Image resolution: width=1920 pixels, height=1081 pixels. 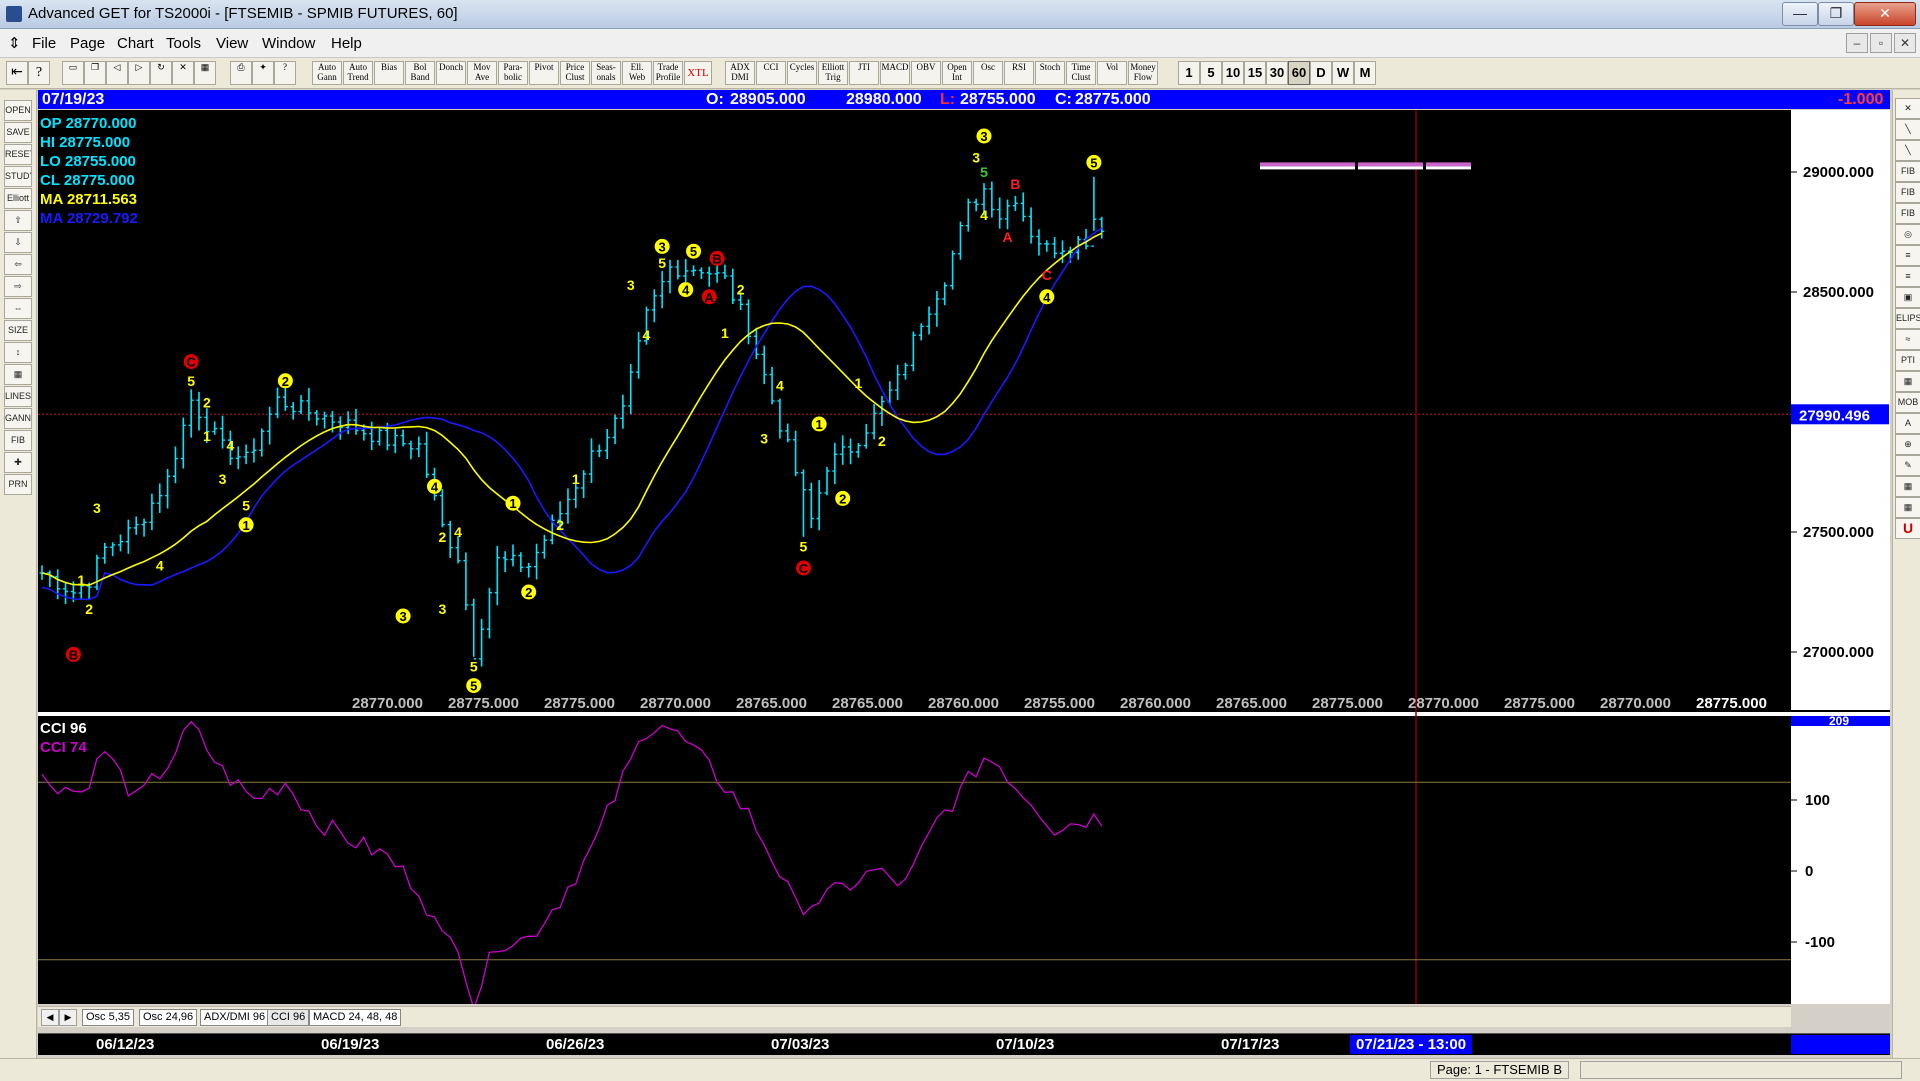 I want to click on study-button-bol-band: Bol Band, so click(x=420, y=73).